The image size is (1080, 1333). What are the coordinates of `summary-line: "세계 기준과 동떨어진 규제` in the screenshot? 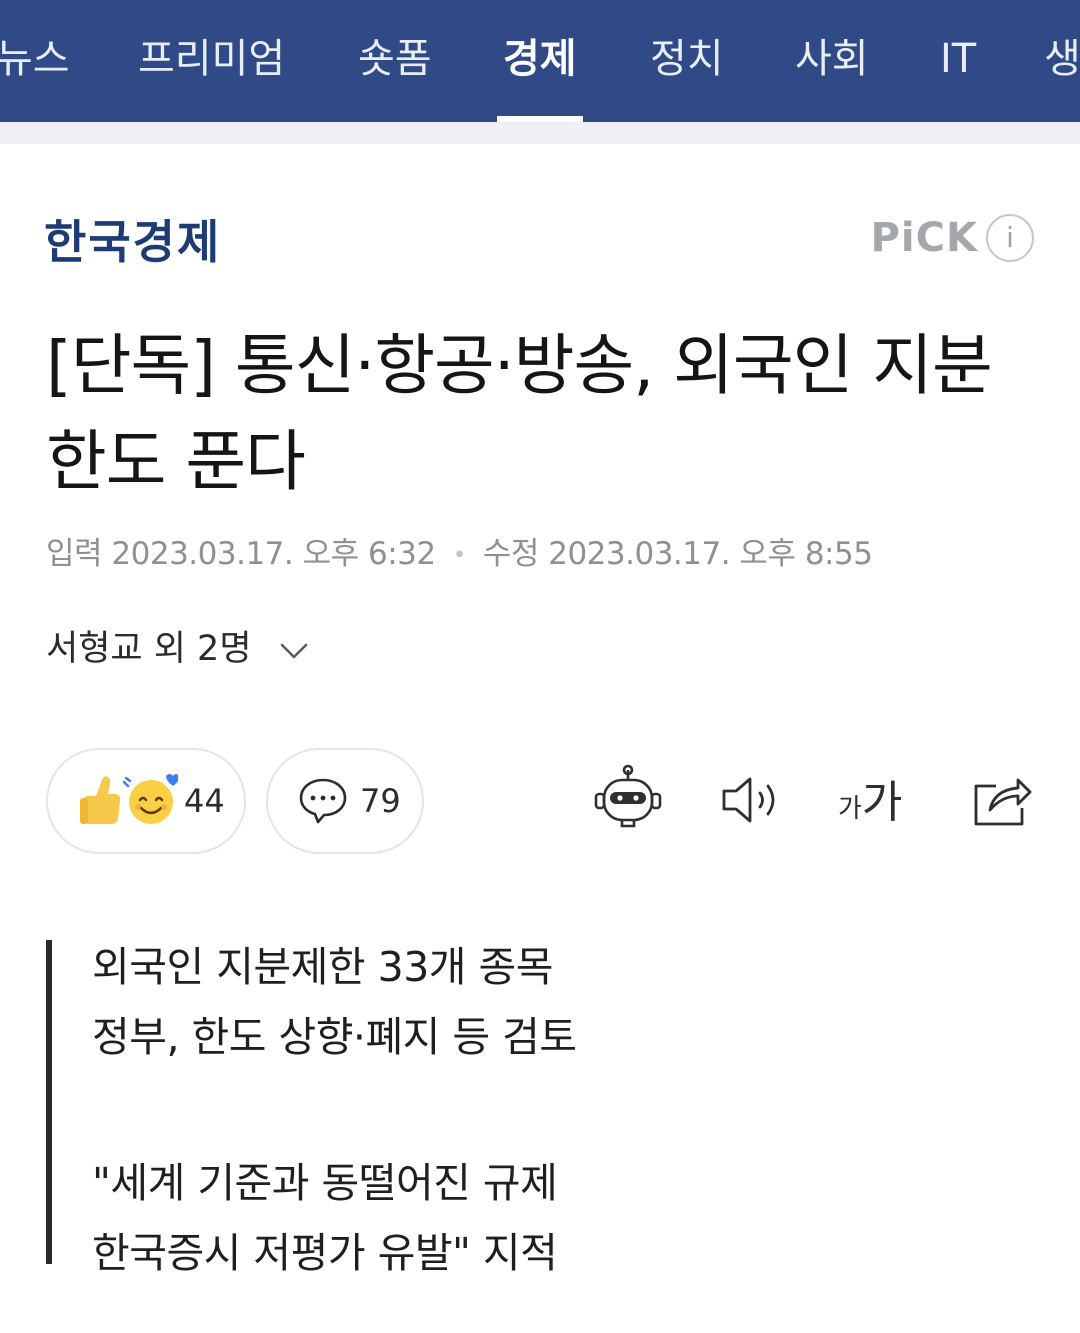 It's located at (325, 1183).